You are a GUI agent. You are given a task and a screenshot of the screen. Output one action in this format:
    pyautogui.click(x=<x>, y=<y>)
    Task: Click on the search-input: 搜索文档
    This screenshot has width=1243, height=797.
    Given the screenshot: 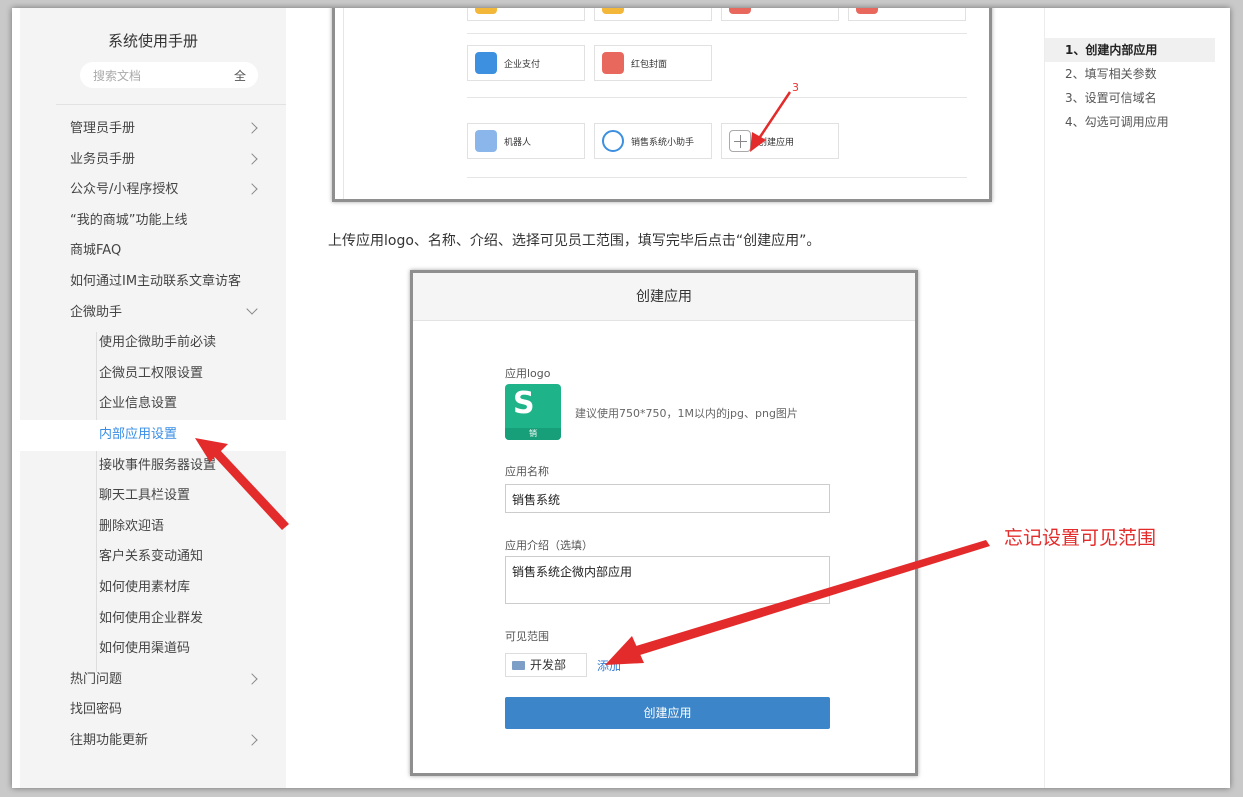 What is the action you would take?
    pyautogui.click(x=117, y=75)
    